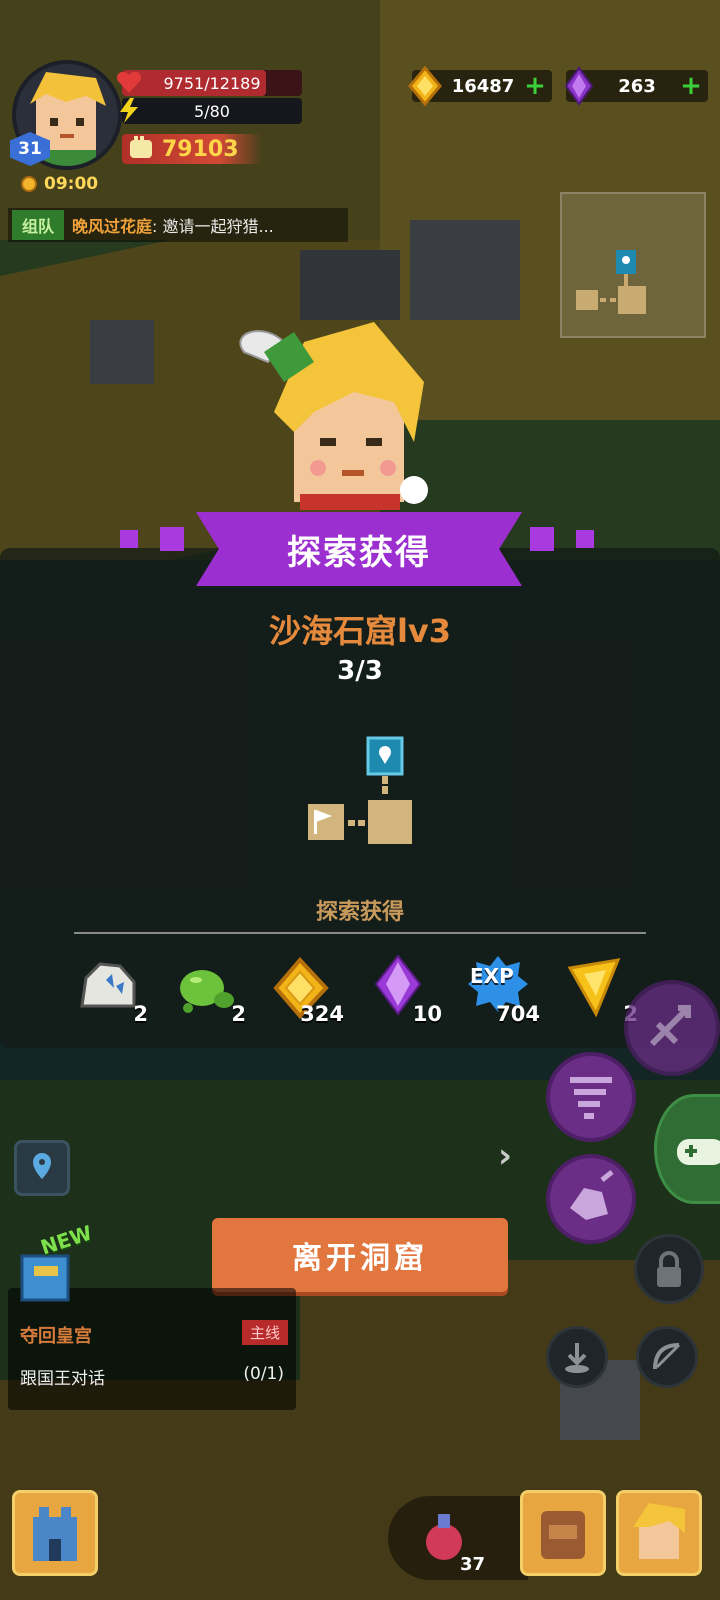  I want to click on quest-title: 夺回皇宫, so click(56, 1336).